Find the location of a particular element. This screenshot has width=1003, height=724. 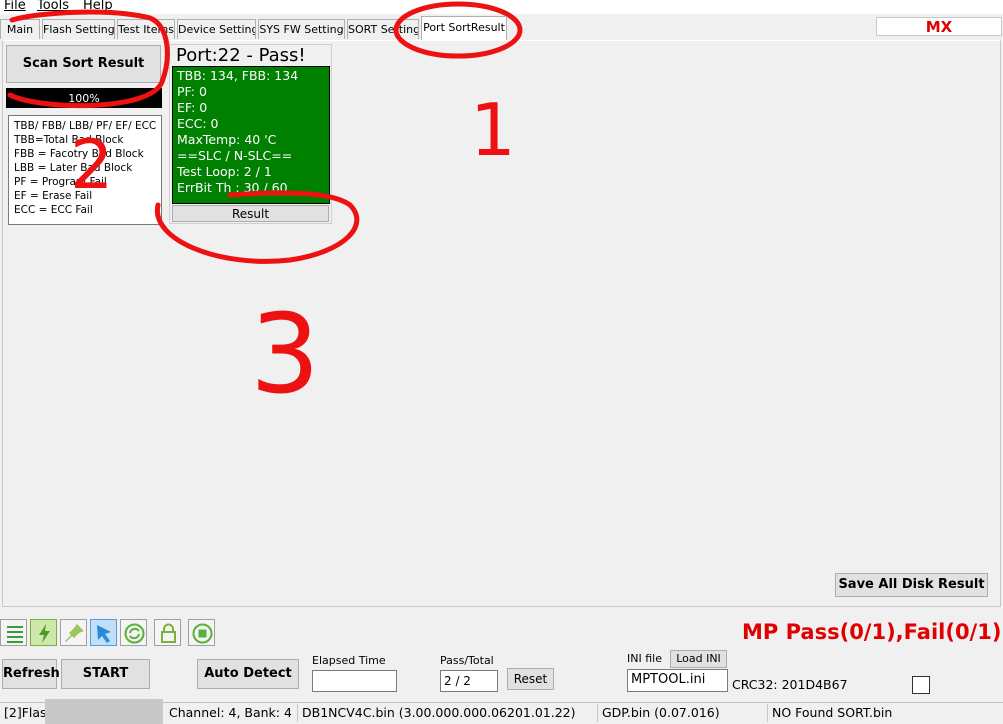

tab-port-sortresult-label: Port SortResult is located at coordinates (464, 27).